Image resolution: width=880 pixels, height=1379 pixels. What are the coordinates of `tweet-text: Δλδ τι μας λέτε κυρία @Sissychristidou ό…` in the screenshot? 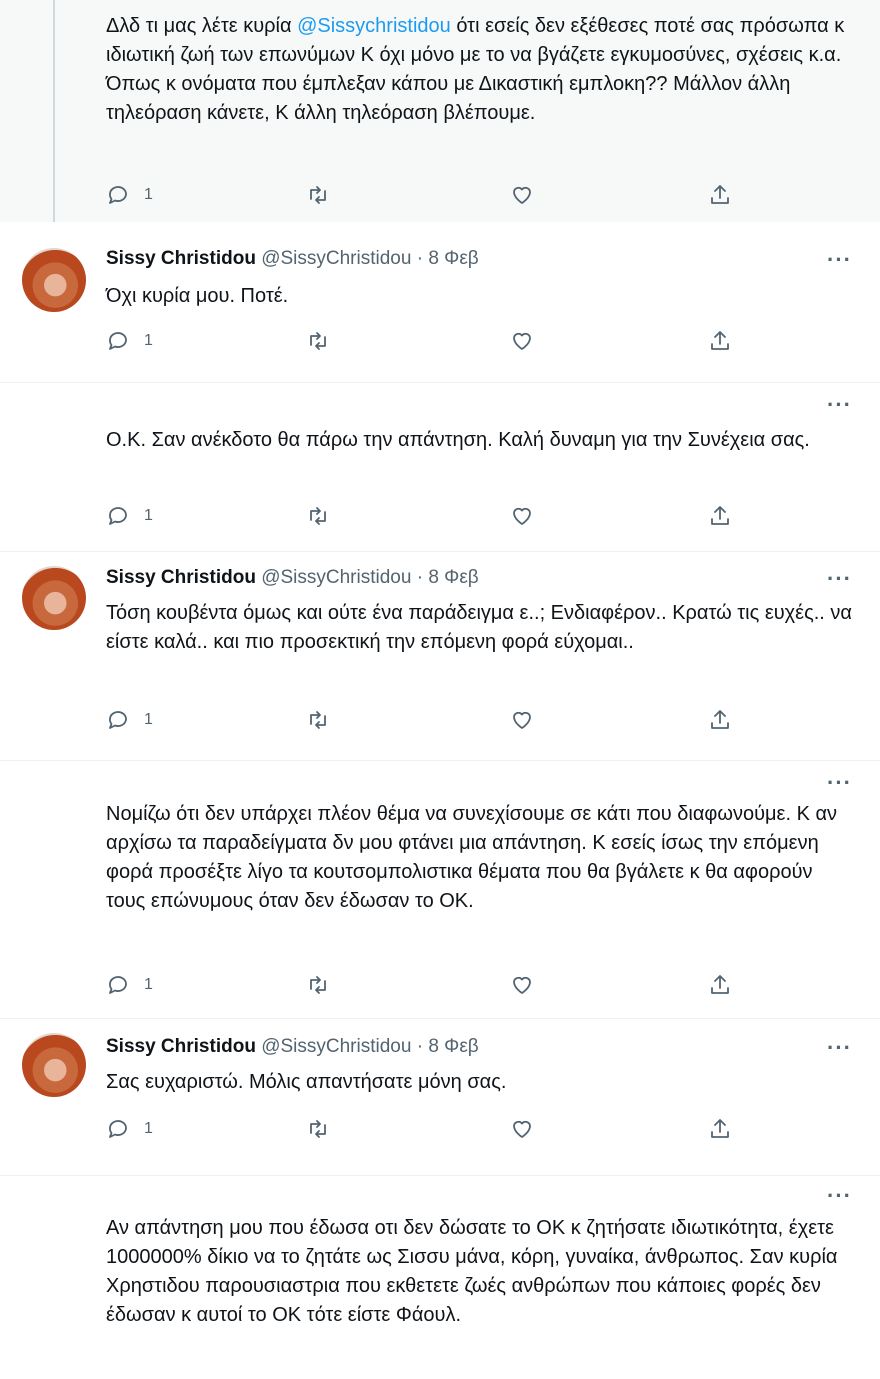 It's located at (481, 70).